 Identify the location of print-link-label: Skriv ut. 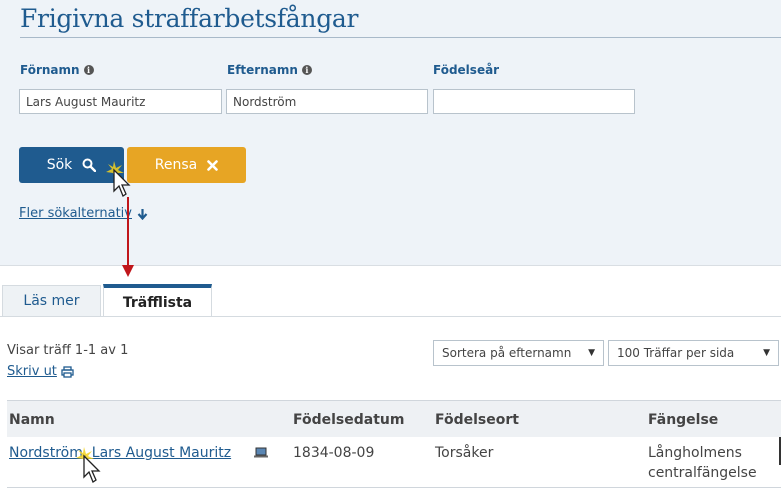
(32, 371).